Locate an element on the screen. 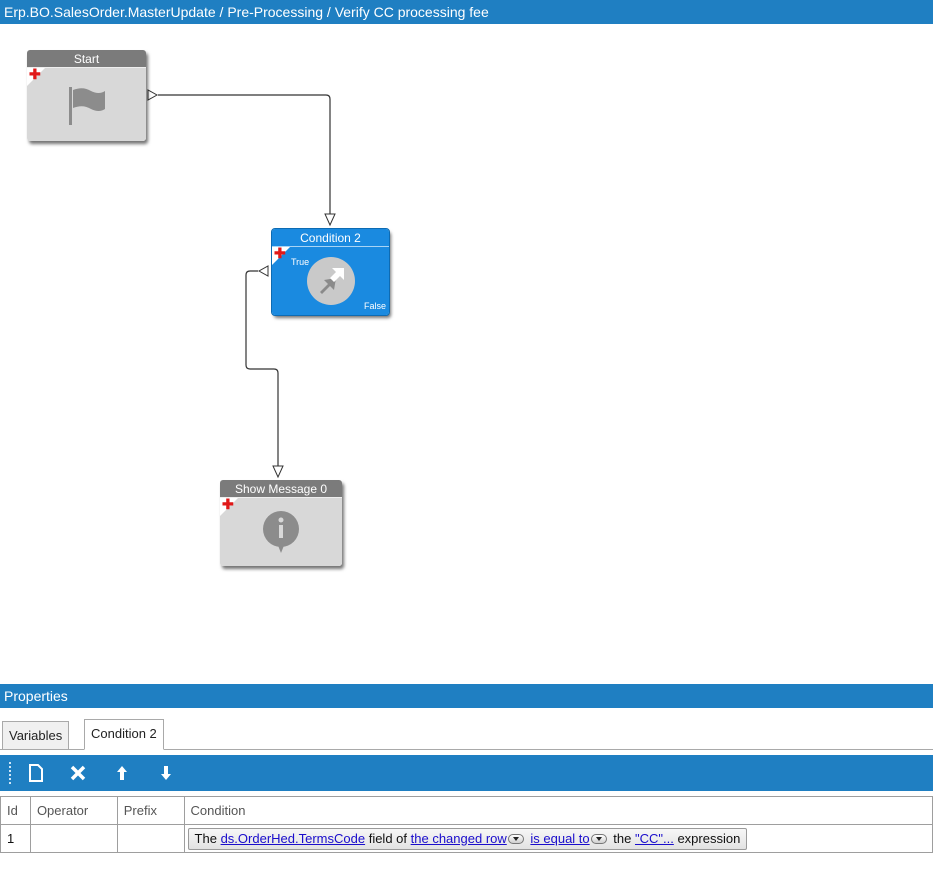  properties-tabs: Variables Condition 2 is located at coordinates (466, 734).